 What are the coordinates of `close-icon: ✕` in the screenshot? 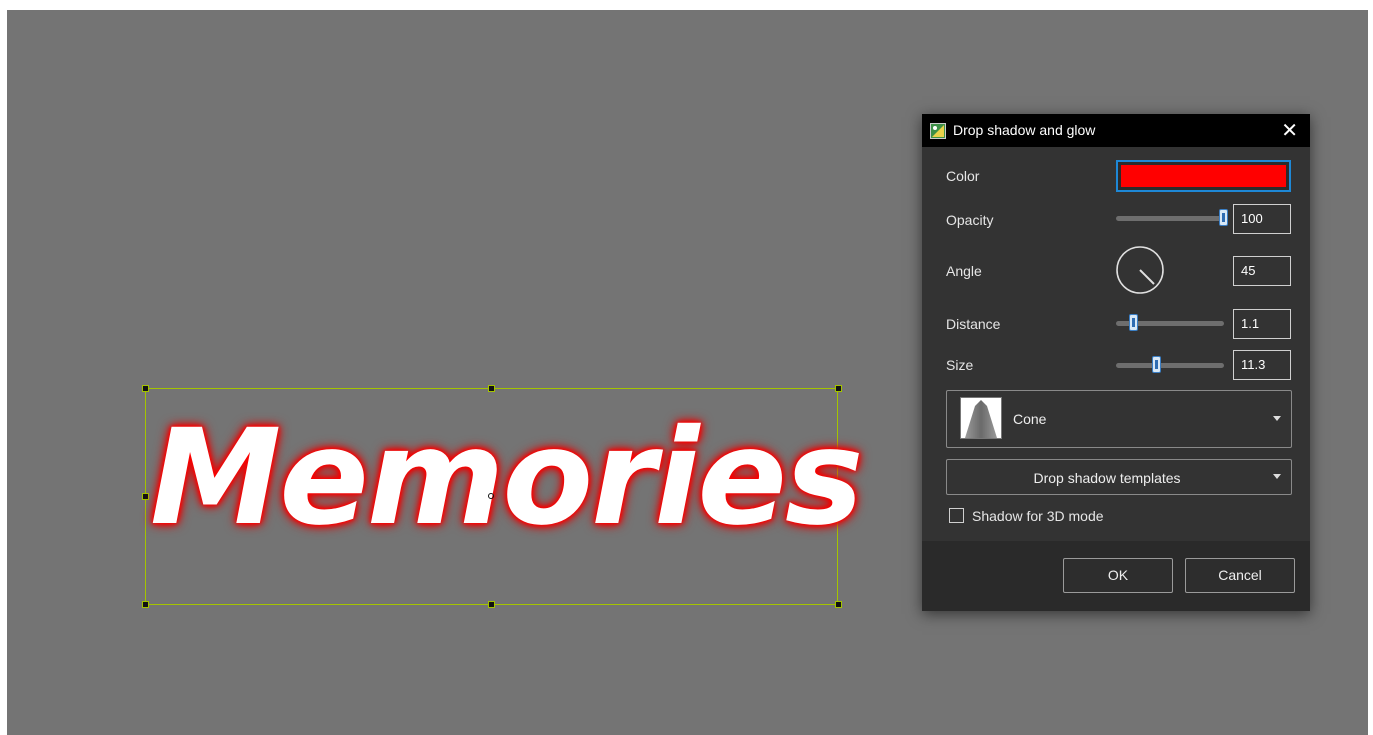 It's located at (1289, 130).